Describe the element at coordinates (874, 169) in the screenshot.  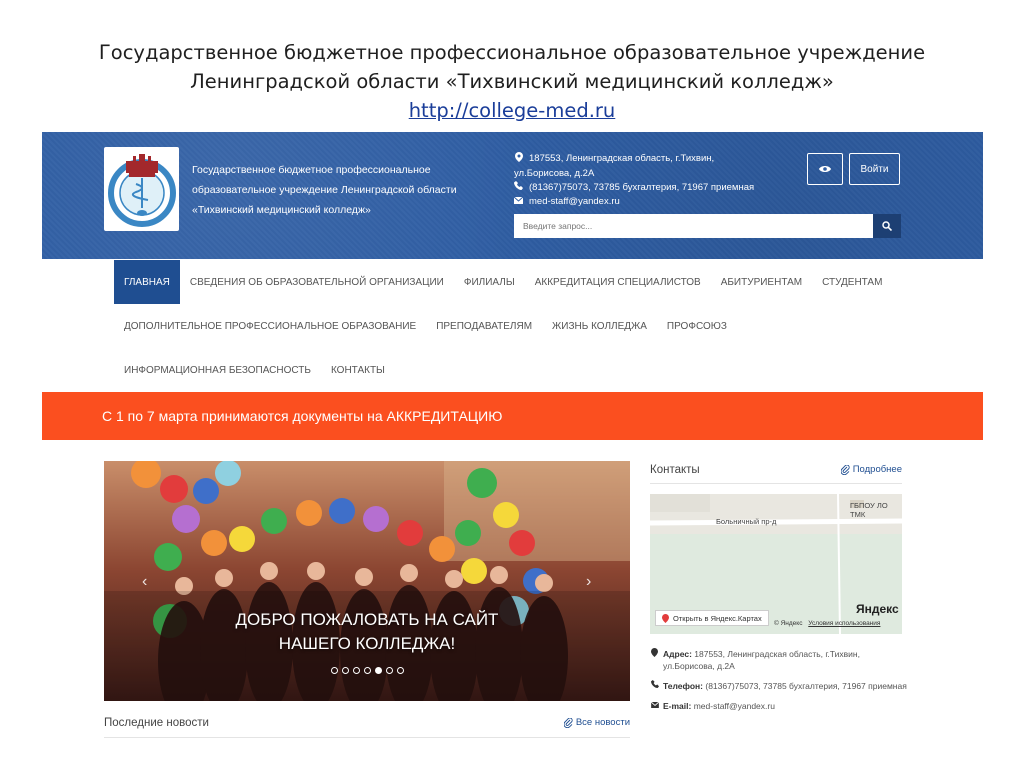
I see `login-button: Войти` at that location.